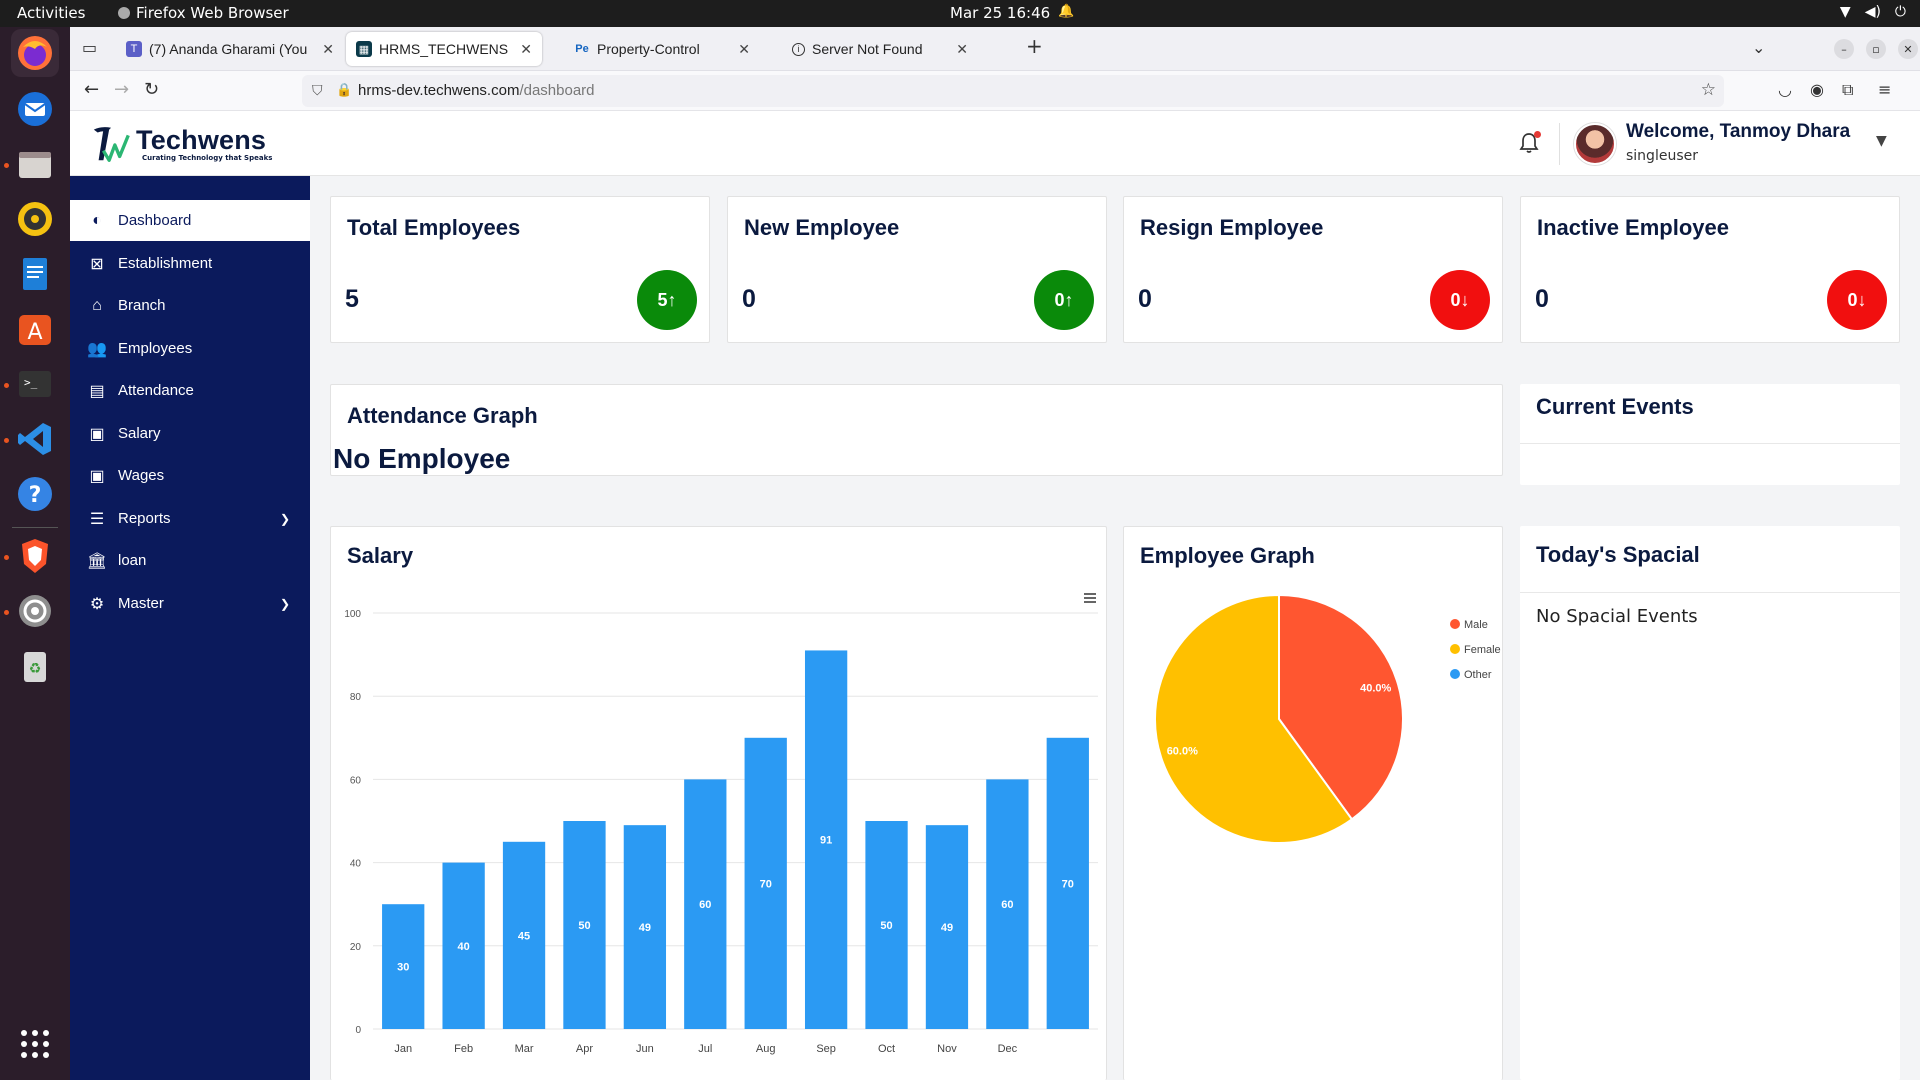 The image size is (1920, 1080). Describe the element at coordinates (142, 305) in the screenshot. I see `sidebar-item-label: Branch` at that location.